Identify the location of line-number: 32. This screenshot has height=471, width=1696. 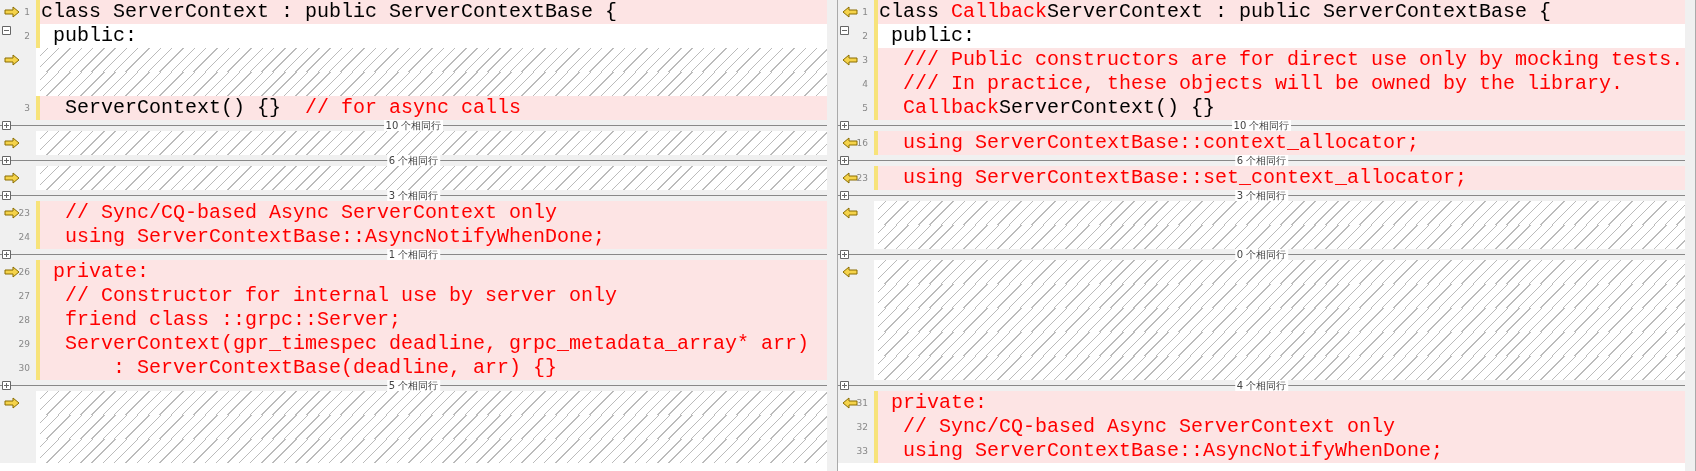
(862, 427).